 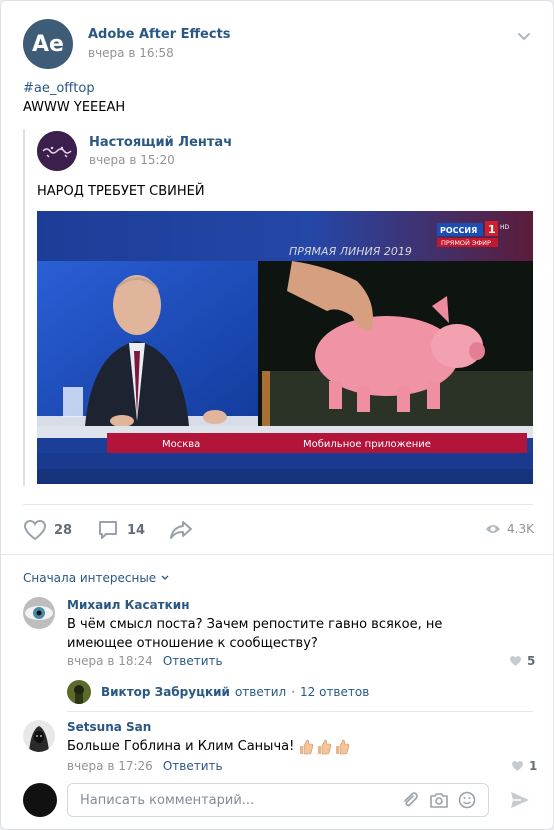 I want to click on commenter-eye-photo, so click(x=39, y=613).